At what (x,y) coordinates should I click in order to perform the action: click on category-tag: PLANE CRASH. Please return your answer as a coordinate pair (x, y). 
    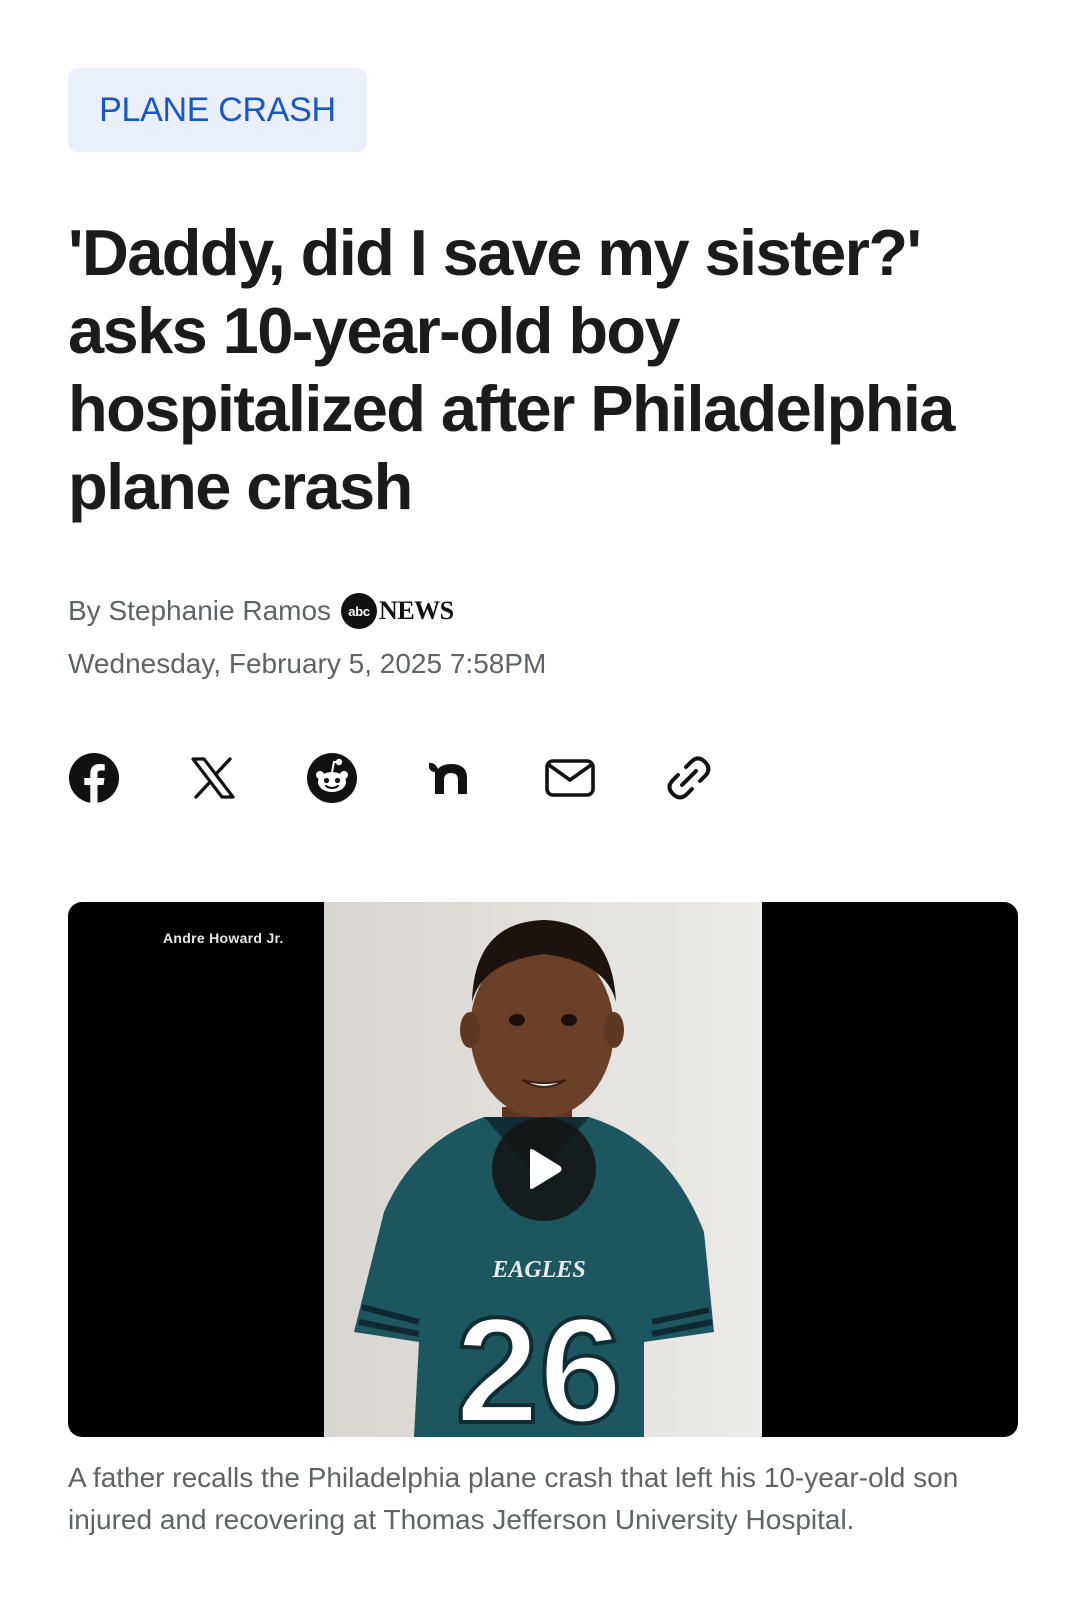
    Looking at the image, I should click on (217, 110).